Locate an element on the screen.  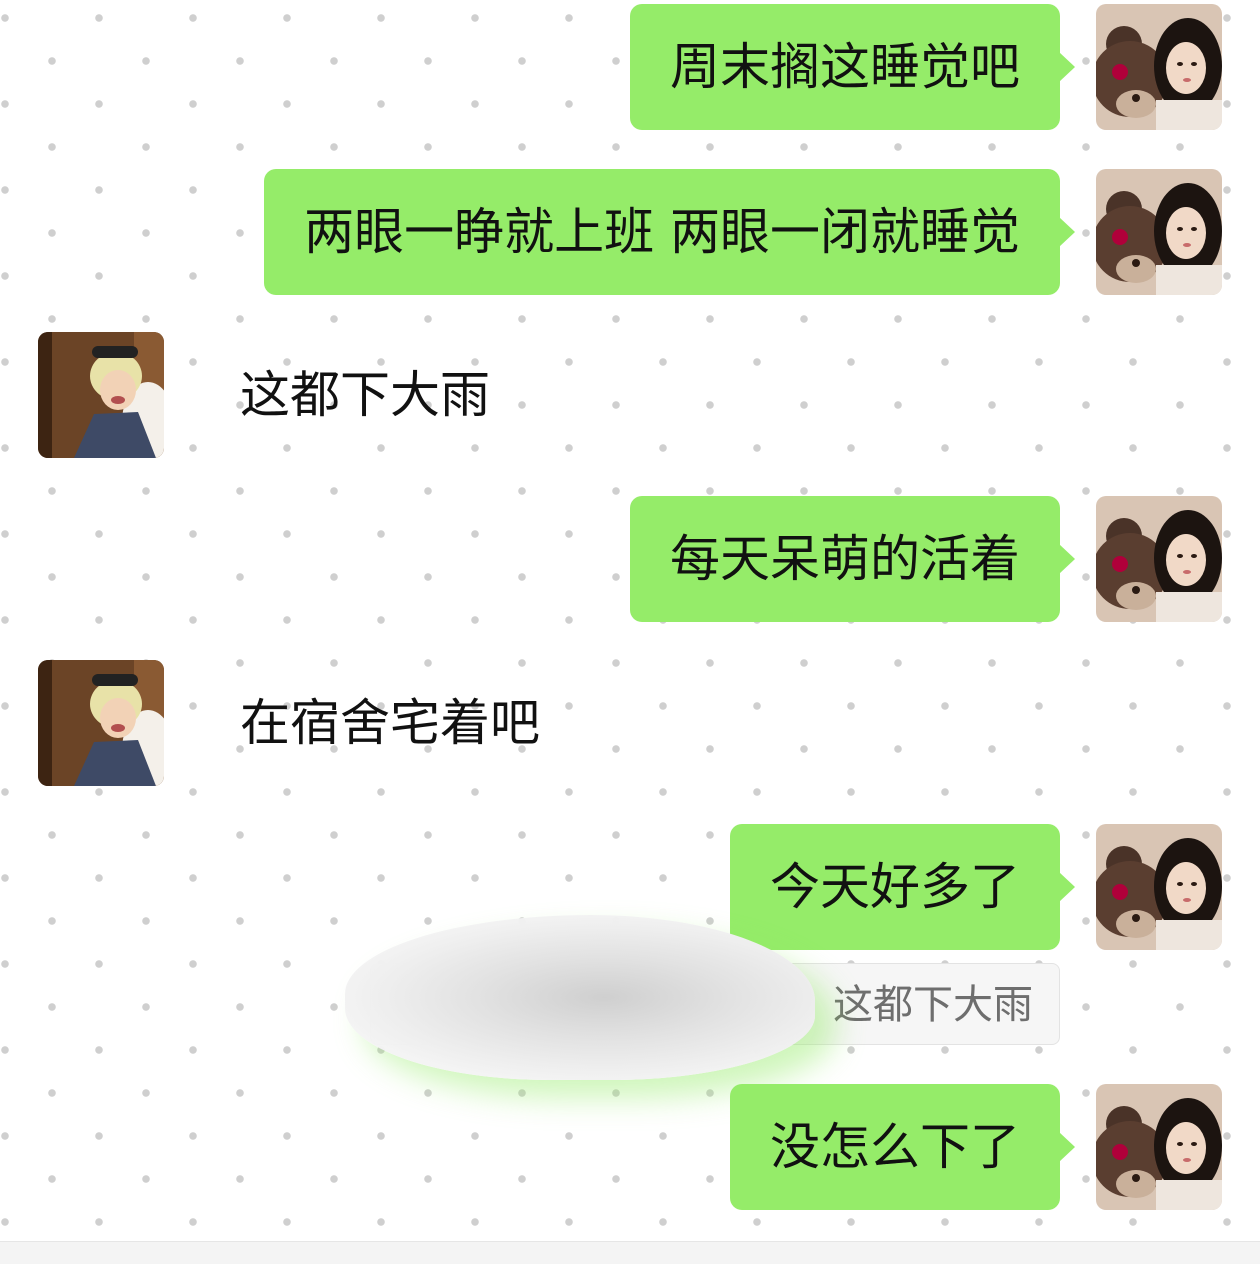
sent-message-bubble: 没怎么下了 is located at coordinates (902, 1147).